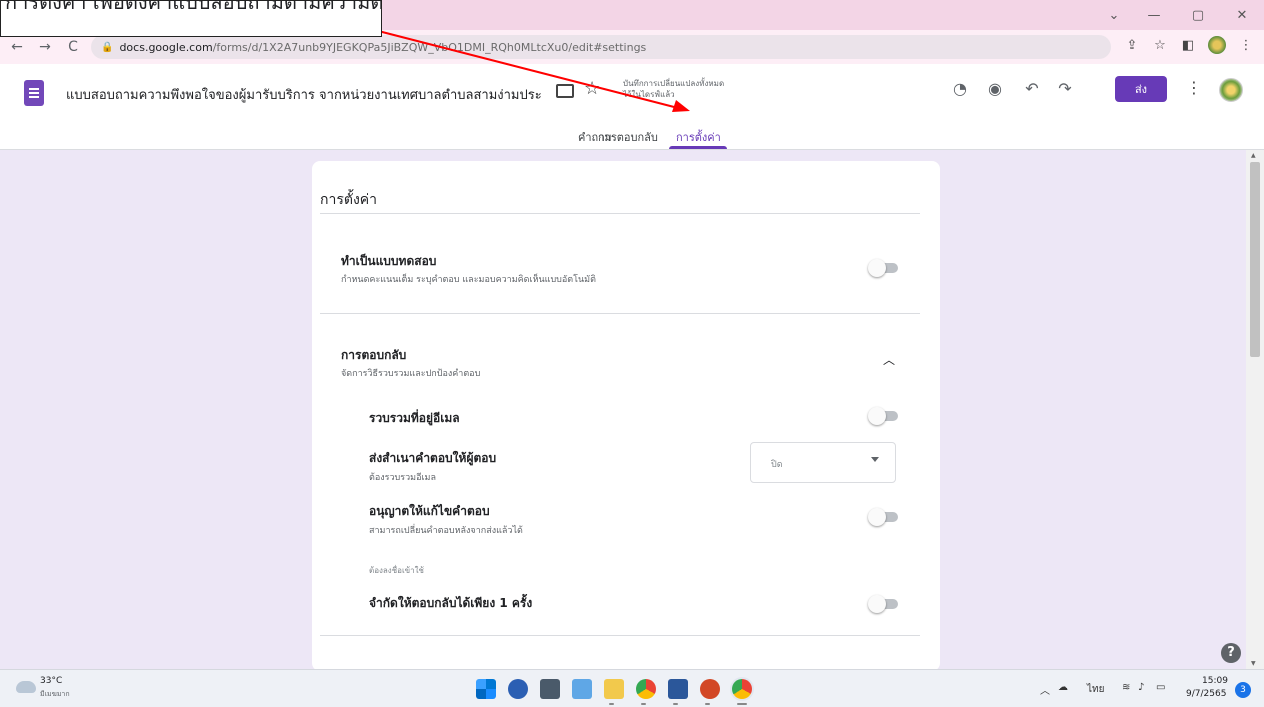  I want to click on sidepanel-icon: ◧, so click(1188, 45).